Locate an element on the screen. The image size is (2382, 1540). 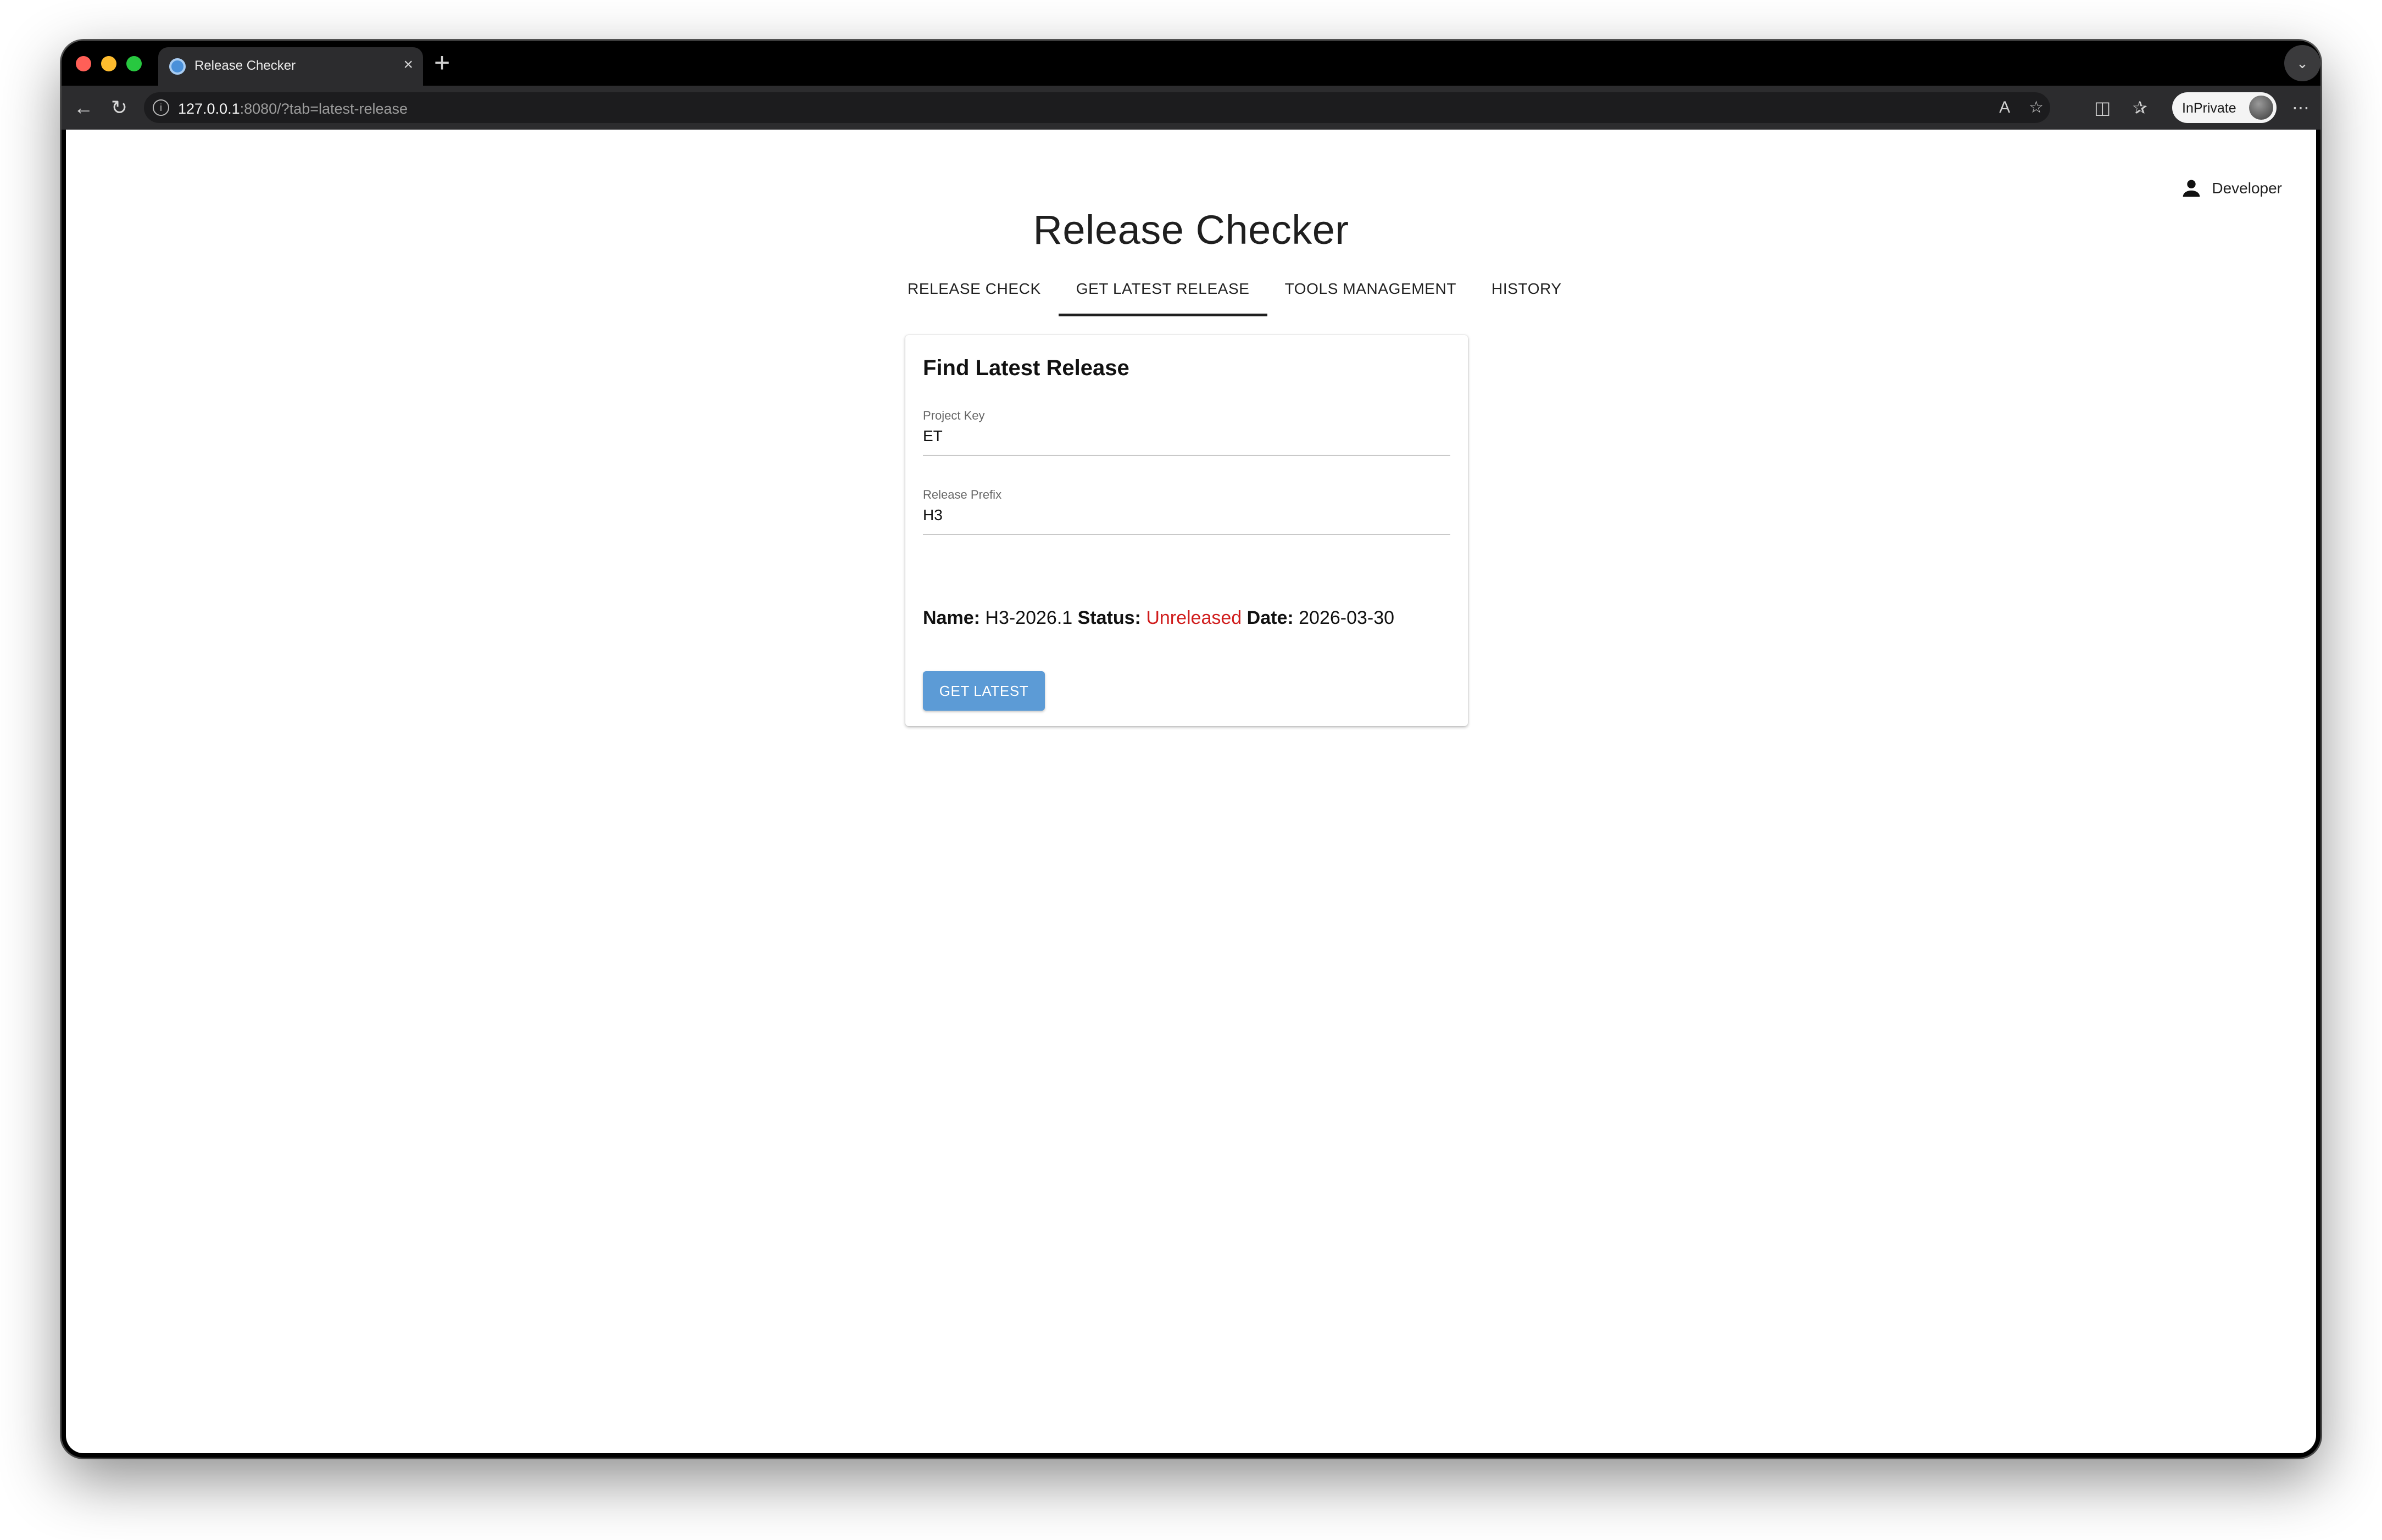
back-arrow-icon: ← is located at coordinates (83, 108).